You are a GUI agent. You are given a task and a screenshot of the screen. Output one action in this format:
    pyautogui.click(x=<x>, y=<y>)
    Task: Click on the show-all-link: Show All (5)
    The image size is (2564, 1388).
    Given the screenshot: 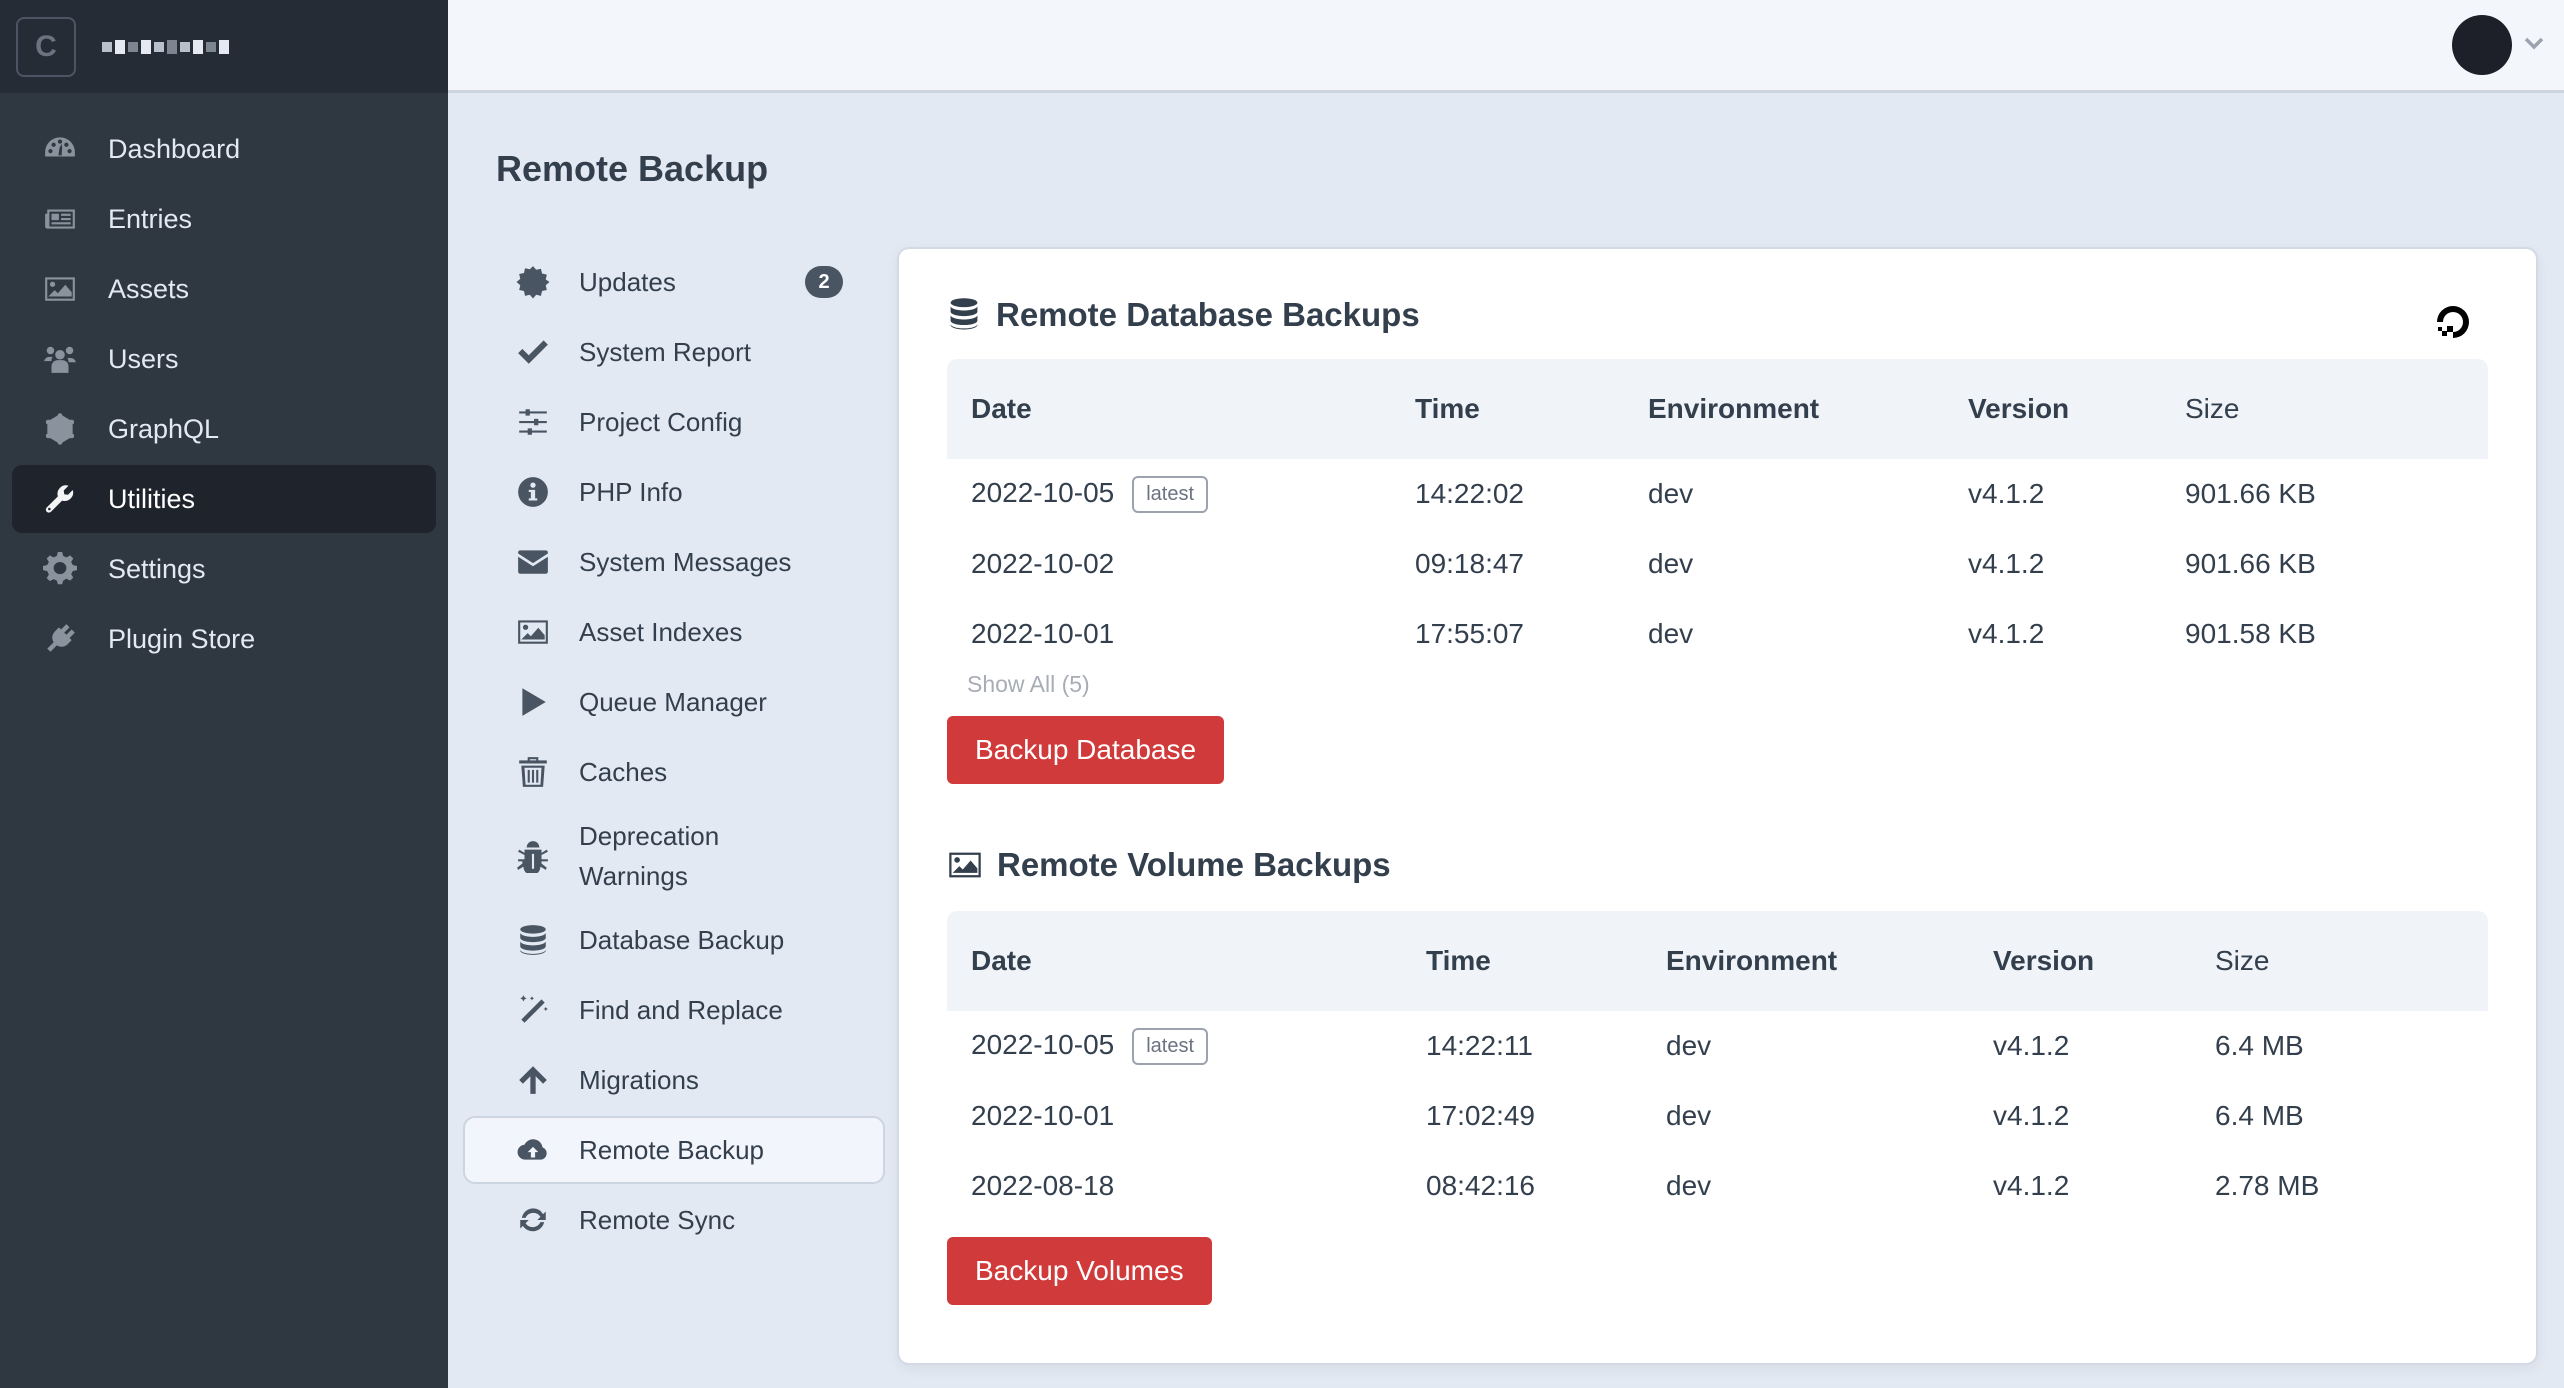 What is the action you would take?
    pyautogui.click(x=1717, y=684)
    